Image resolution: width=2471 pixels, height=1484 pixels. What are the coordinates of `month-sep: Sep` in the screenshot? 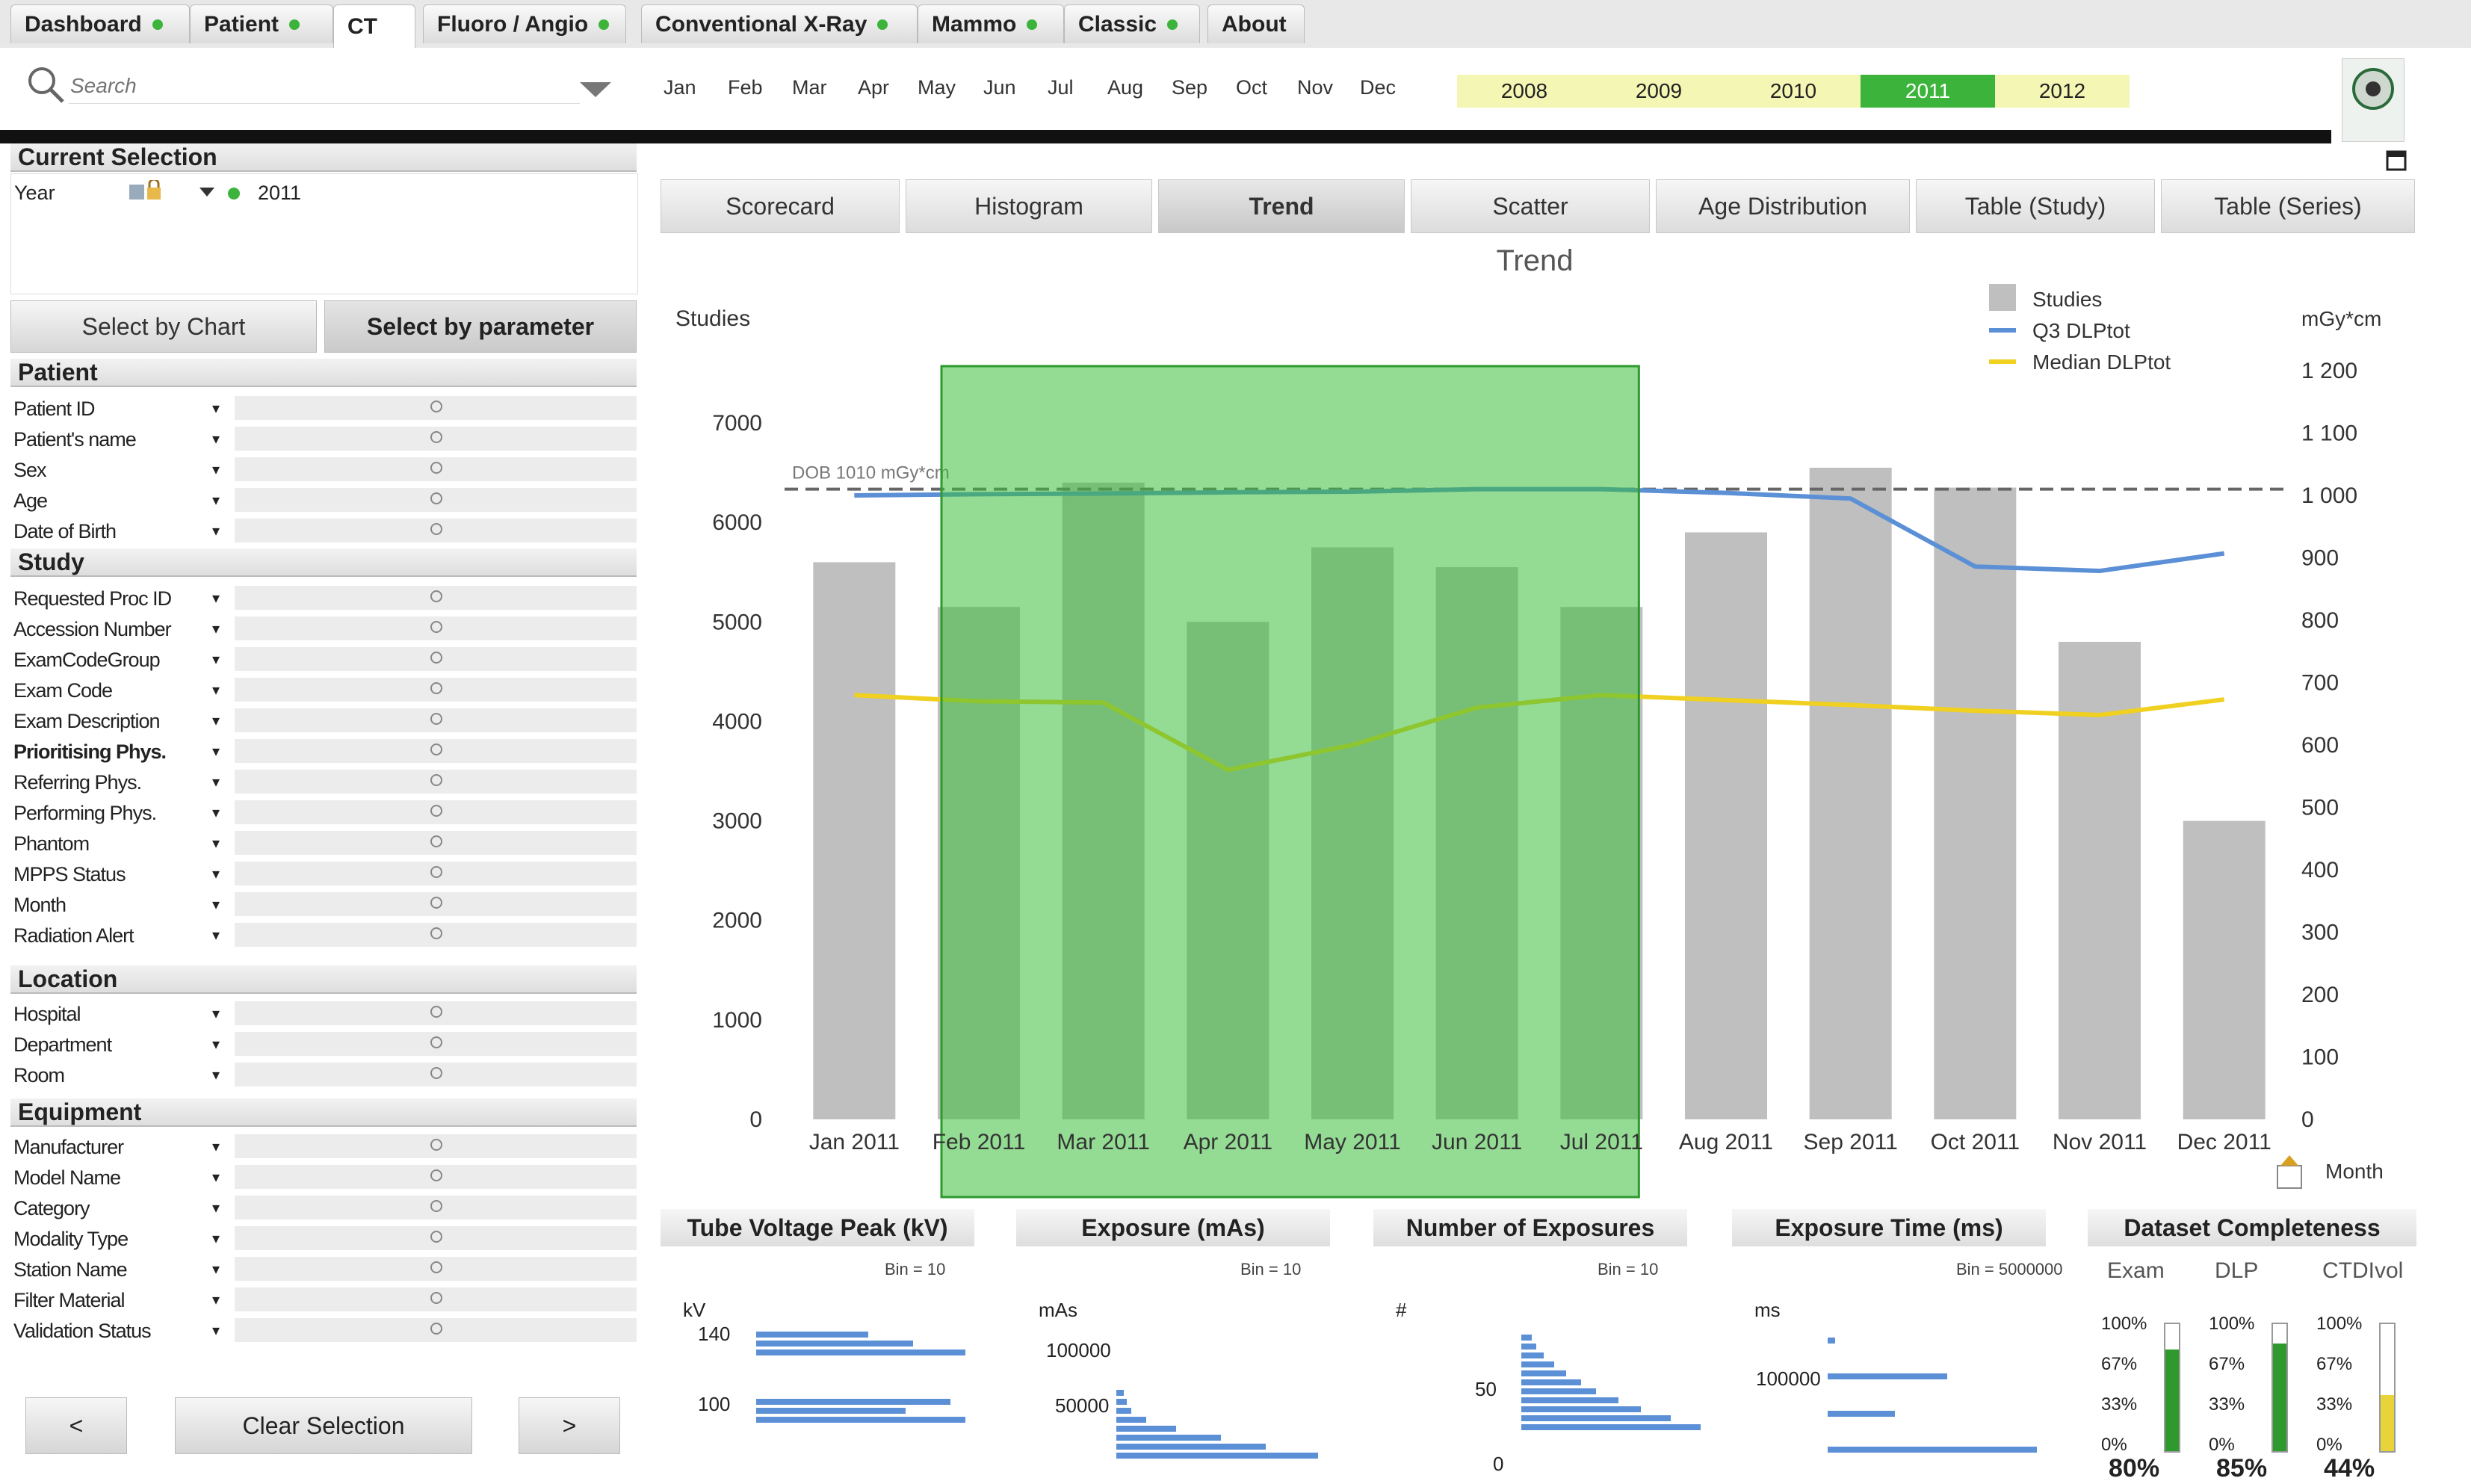 It's located at (1189, 88).